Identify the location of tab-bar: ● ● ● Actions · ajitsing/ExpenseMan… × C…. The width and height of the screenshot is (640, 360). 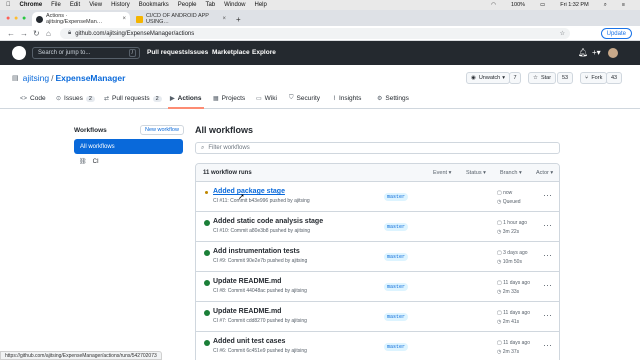
(320, 18).